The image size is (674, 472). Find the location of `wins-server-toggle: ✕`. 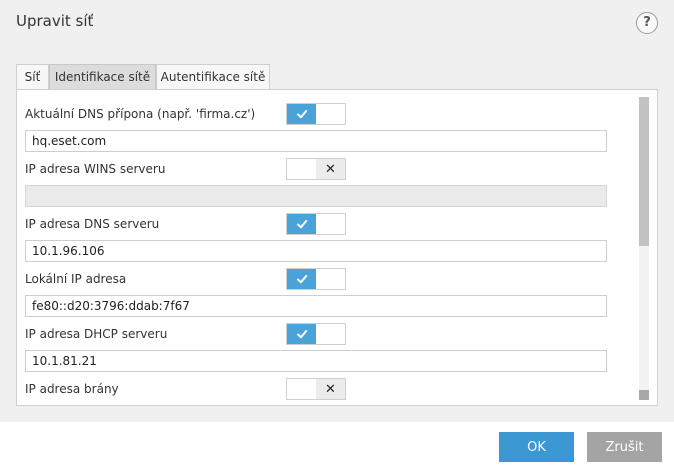

wins-server-toggle: ✕ is located at coordinates (316, 169).